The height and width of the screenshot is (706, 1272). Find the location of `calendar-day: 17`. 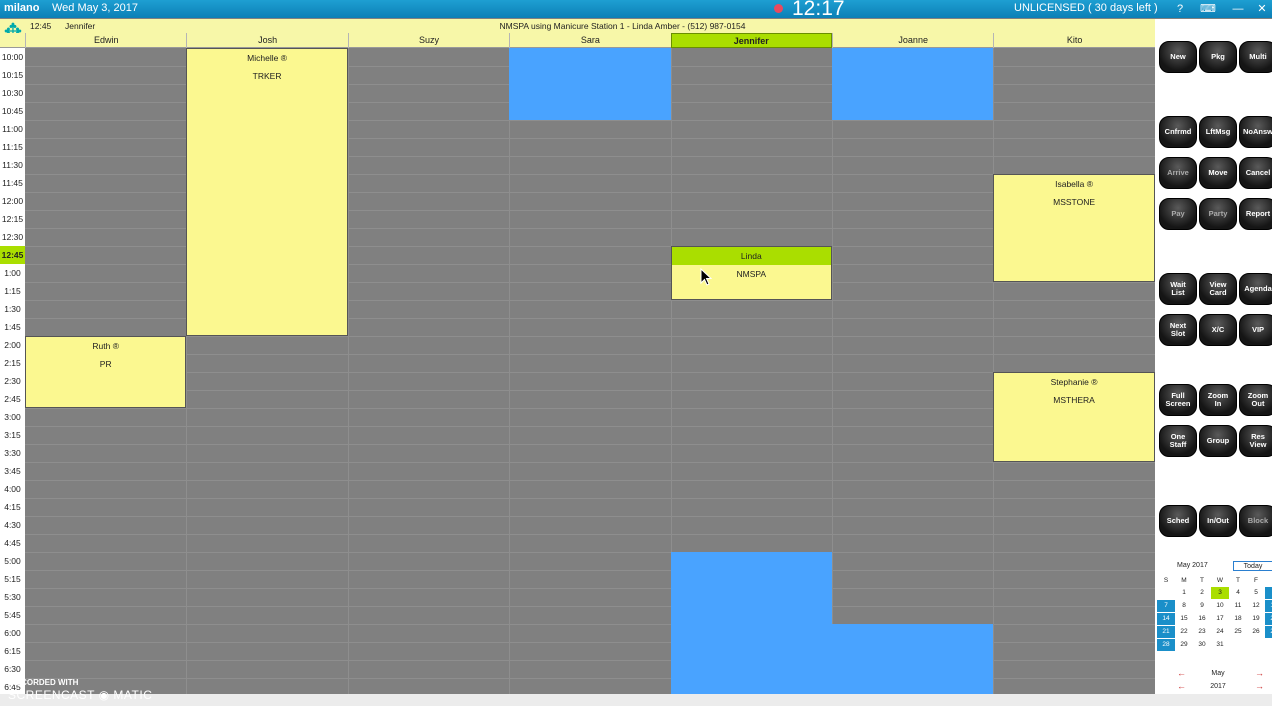

calendar-day: 17 is located at coordinates (1220, 619).